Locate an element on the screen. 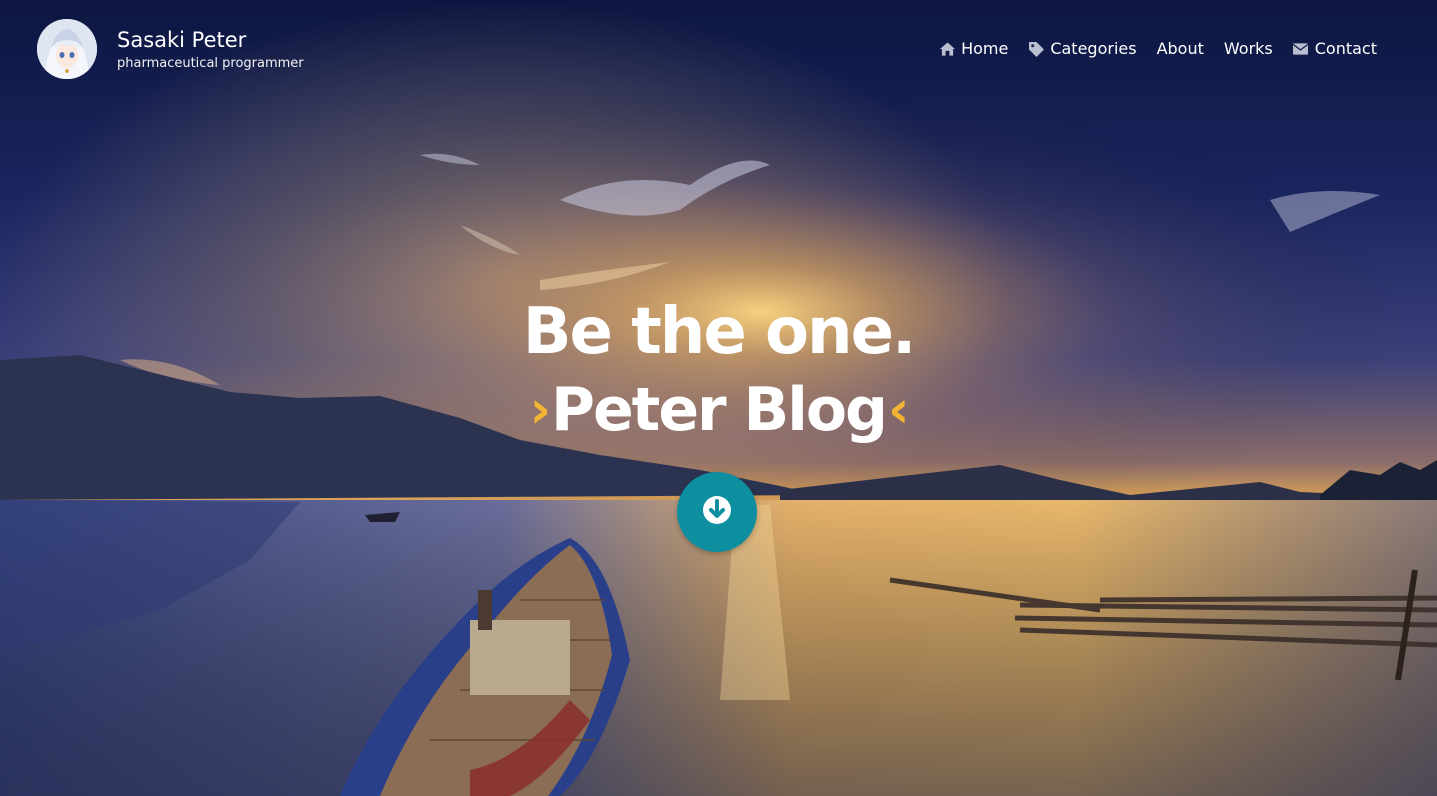 The height and width of the screenshot is (796, 1437). nav-item-works: Works is located at coordinates (1248, 49).